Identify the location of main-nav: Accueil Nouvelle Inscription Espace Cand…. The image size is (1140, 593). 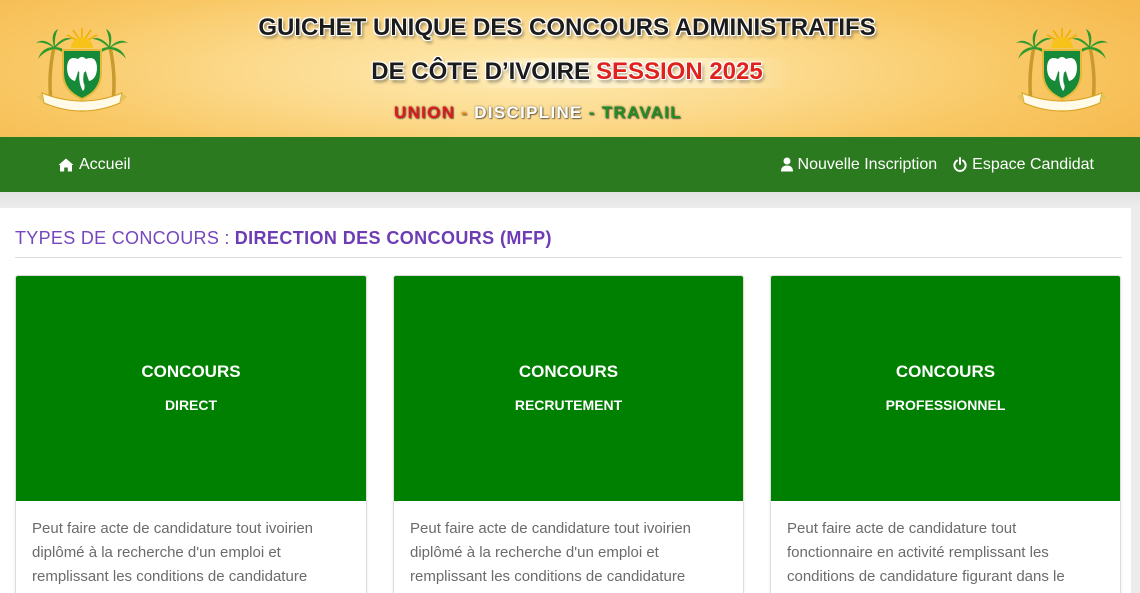
(570, 164).